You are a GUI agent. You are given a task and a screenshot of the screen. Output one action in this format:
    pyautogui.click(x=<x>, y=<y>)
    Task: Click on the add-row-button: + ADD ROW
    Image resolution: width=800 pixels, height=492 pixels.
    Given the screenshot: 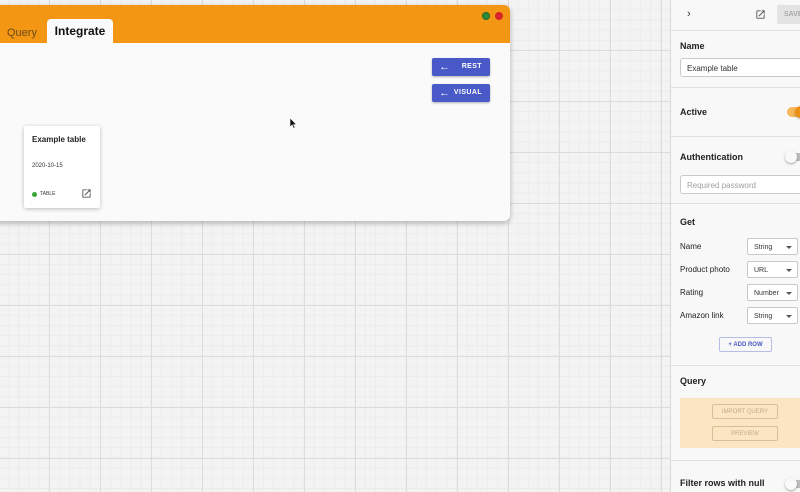 What is the action you would take?
    pyautogui.click(x=745, y=344)
    